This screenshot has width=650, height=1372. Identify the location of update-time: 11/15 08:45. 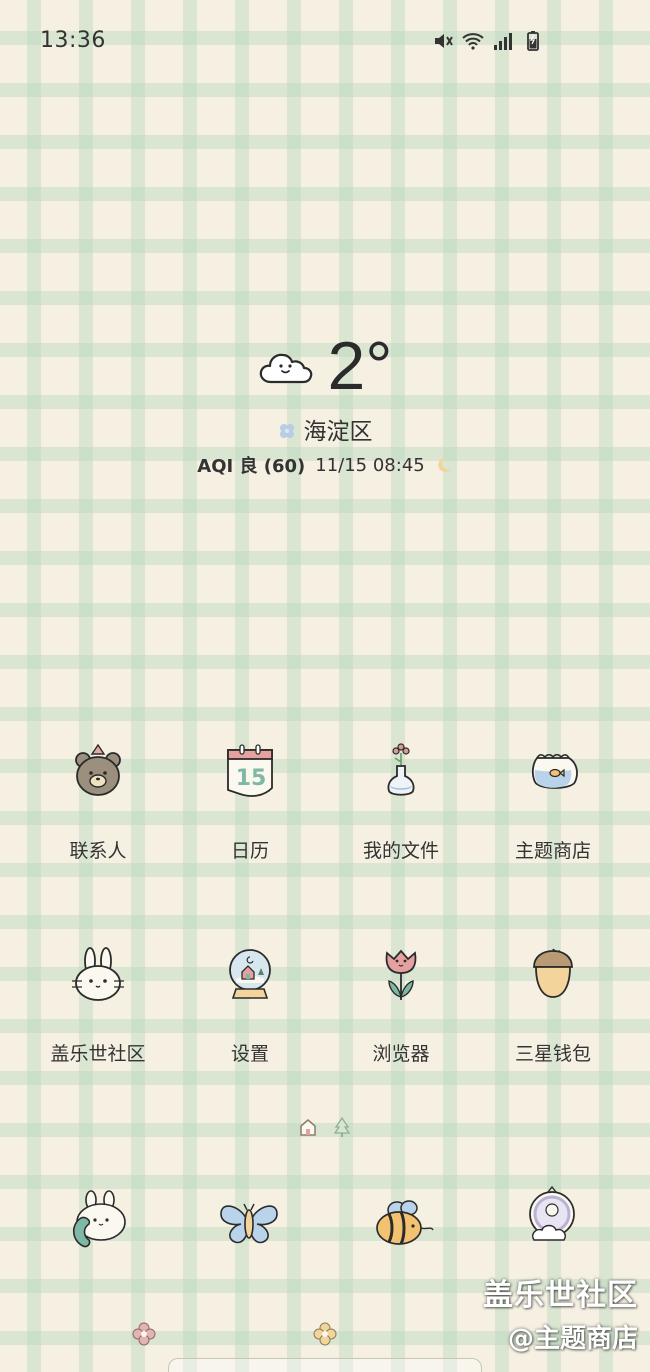
(370, 465).